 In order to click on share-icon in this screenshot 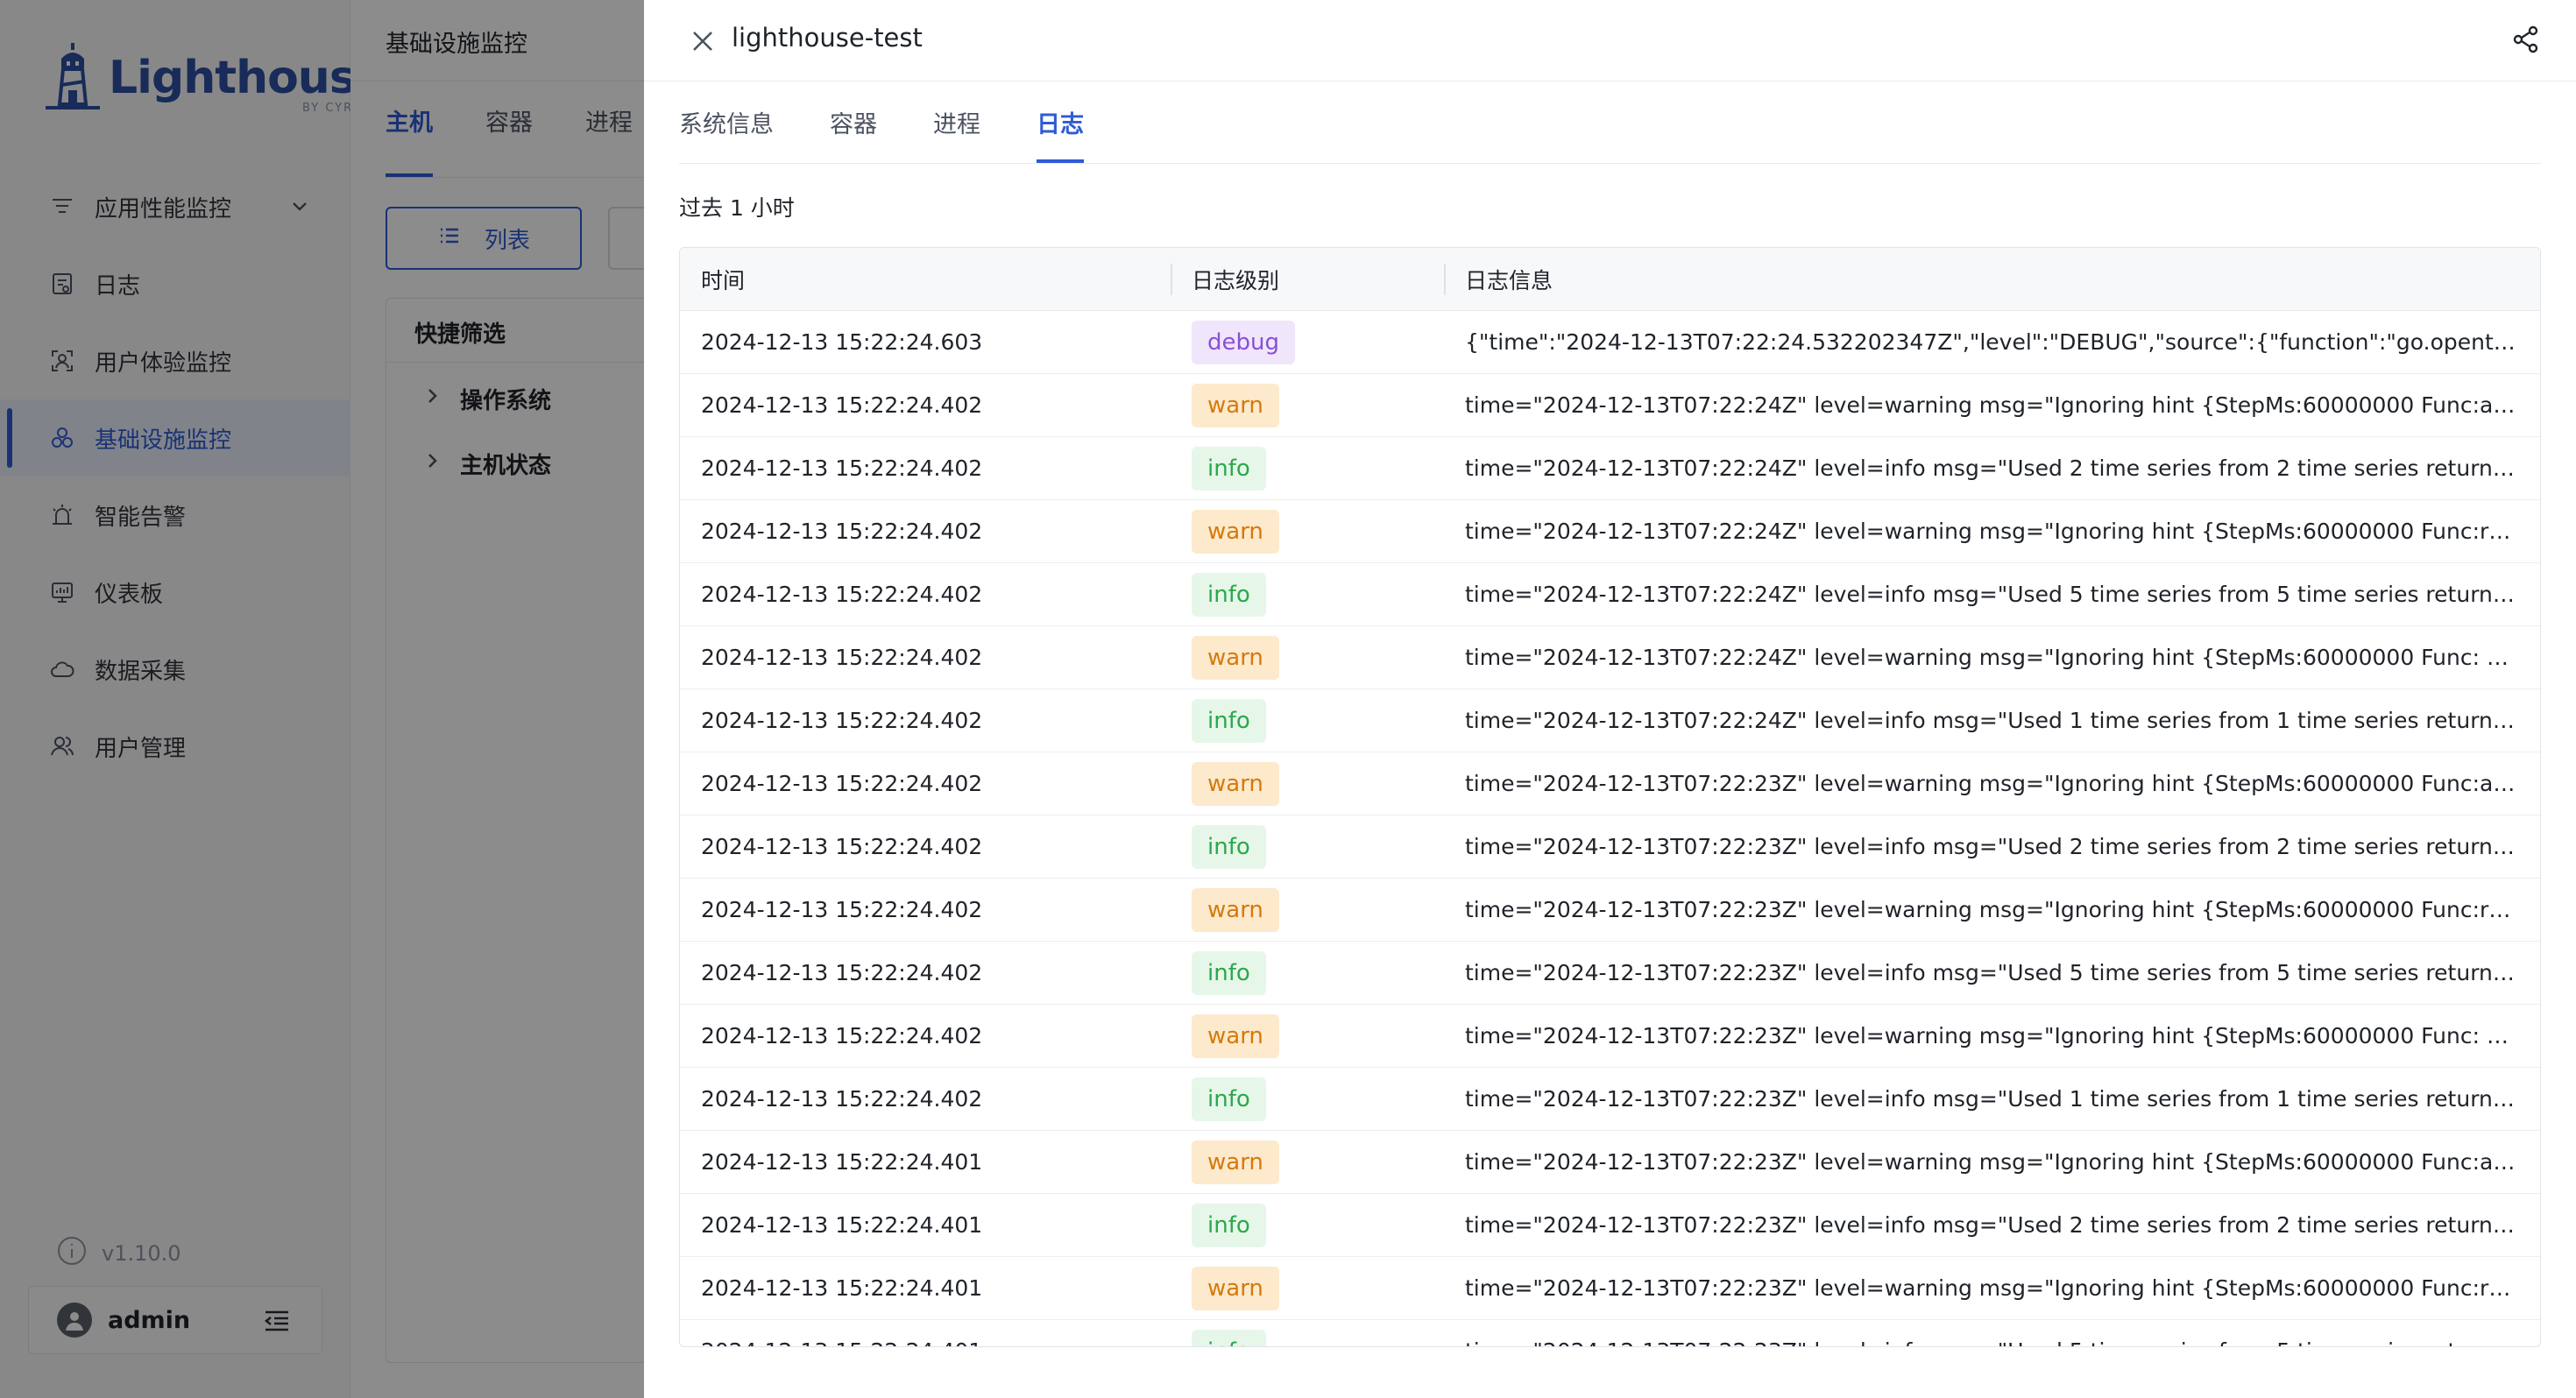, I will do `click(2526, 39)`.